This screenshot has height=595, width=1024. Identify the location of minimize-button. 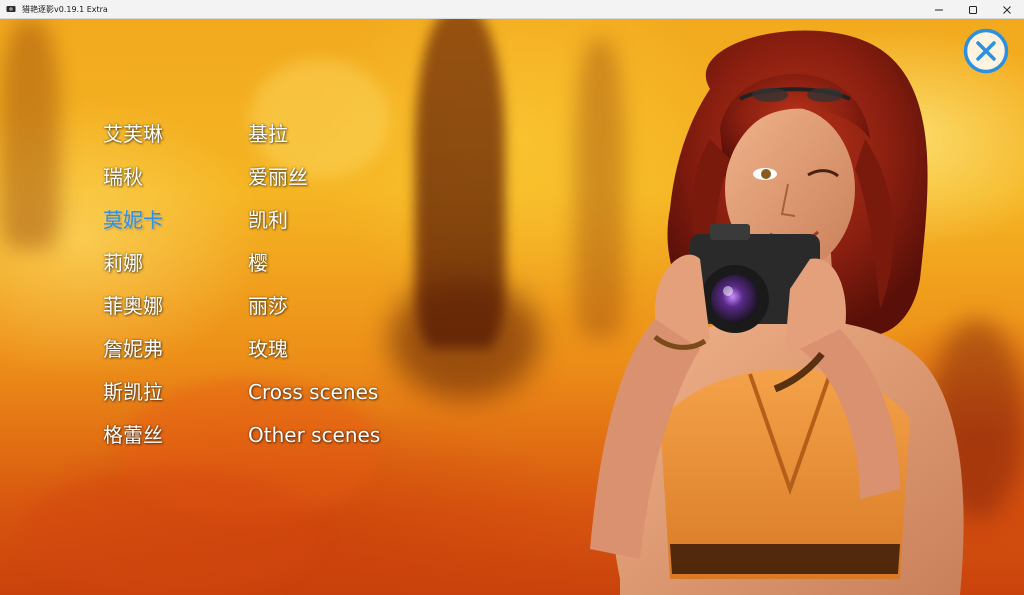
(939, 9).